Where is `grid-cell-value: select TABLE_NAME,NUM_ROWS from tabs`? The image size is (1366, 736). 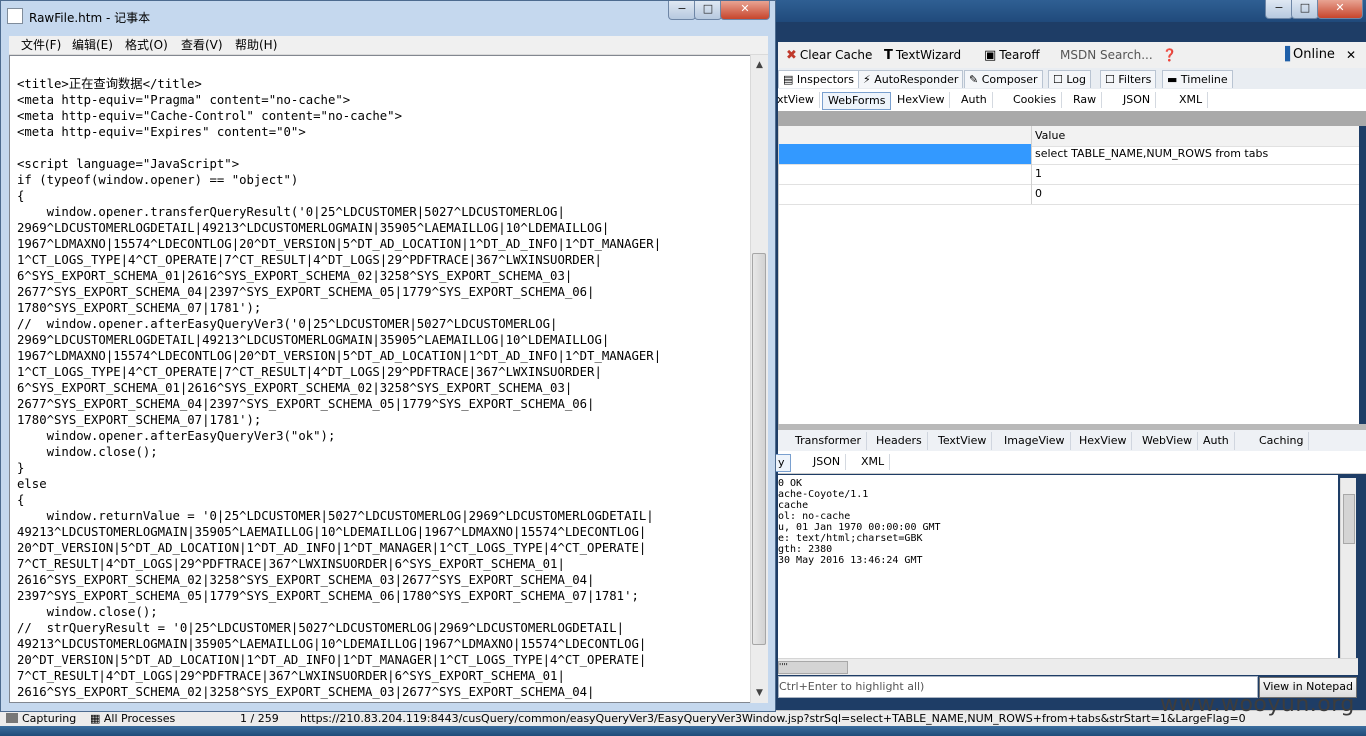 grid-cell-value: select TABLE_NAME,NUM_ROWS from tabs is located at coordinates (1195, 154).